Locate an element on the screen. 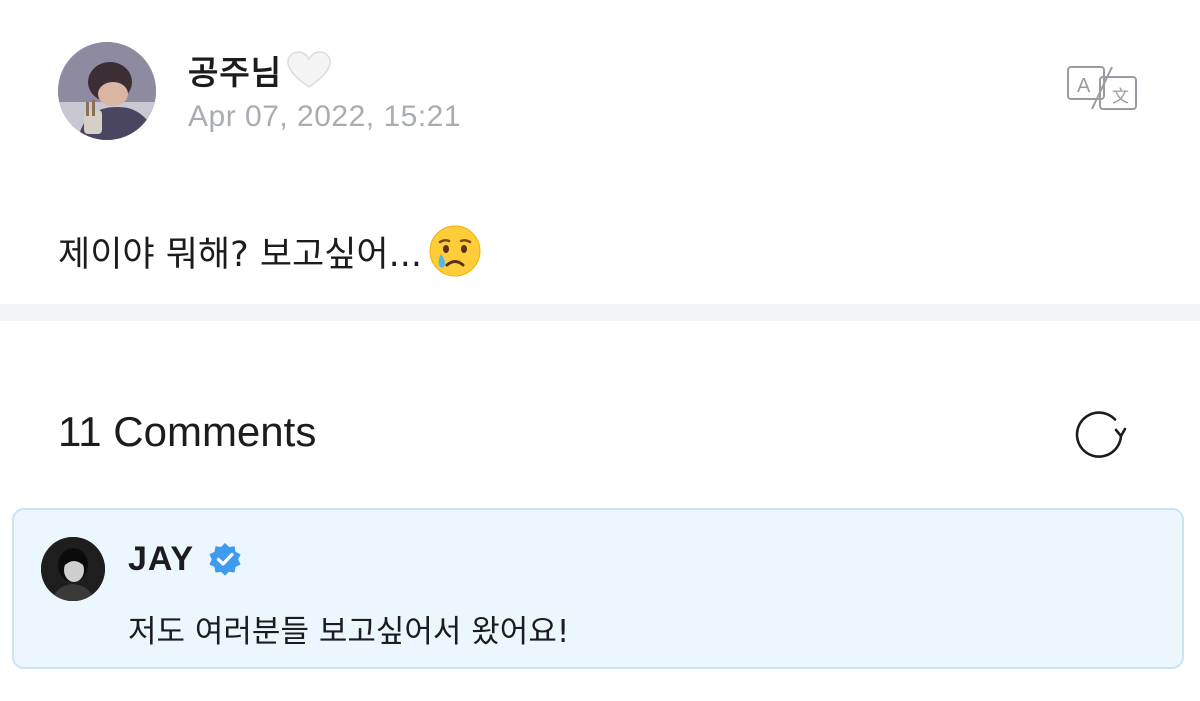 This screenshot has height=701, width=1200. comments-title: 11 Comments is located at coordinates (187, 431).